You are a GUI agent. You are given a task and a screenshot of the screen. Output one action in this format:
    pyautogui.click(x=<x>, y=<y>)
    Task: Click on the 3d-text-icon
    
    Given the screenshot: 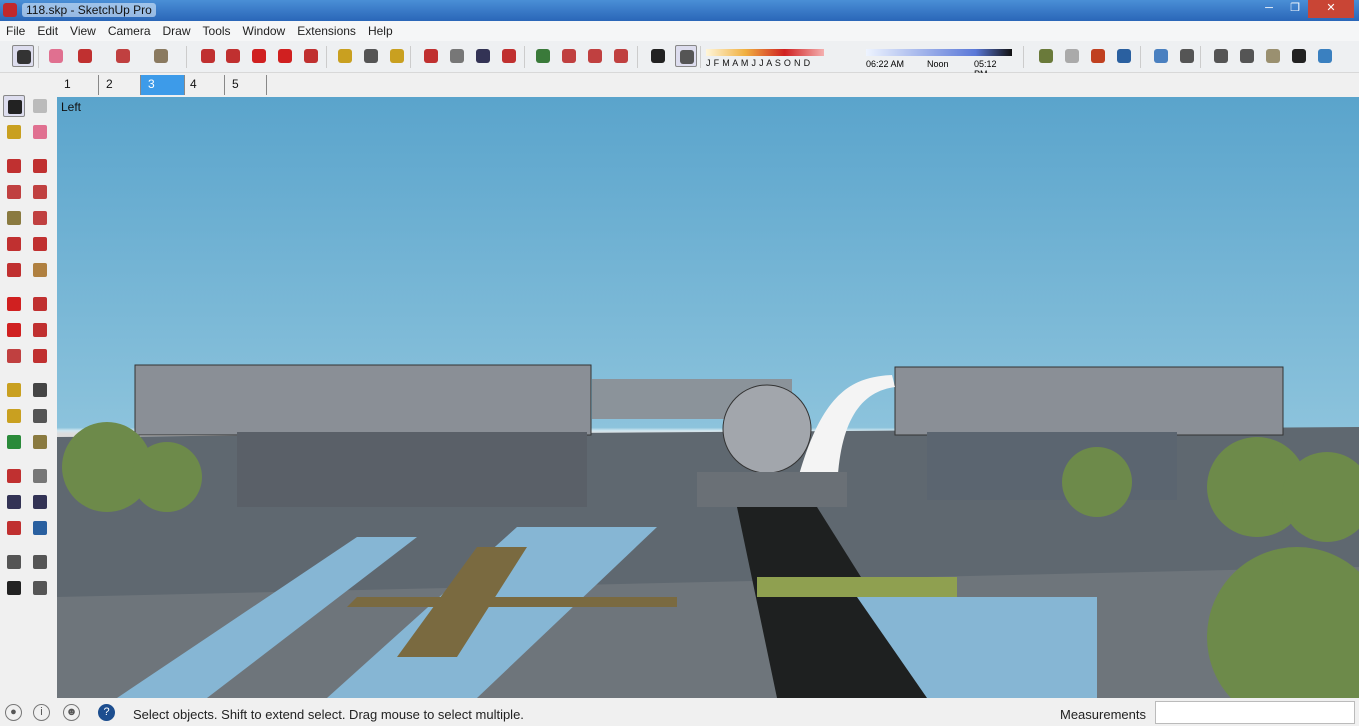 What is the action you would take?
    pyautogui.click(x=40, y=442)
    